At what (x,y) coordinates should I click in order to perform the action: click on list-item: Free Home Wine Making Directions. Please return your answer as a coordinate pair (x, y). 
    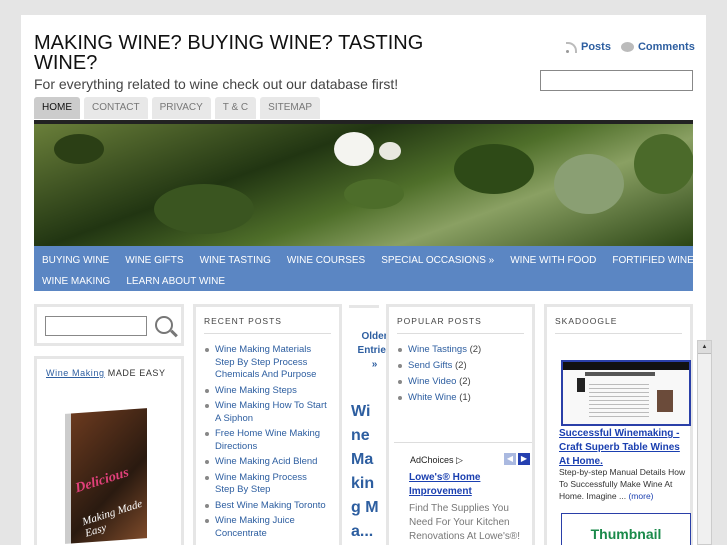
    Looking at the image, I should click on (266, 440).